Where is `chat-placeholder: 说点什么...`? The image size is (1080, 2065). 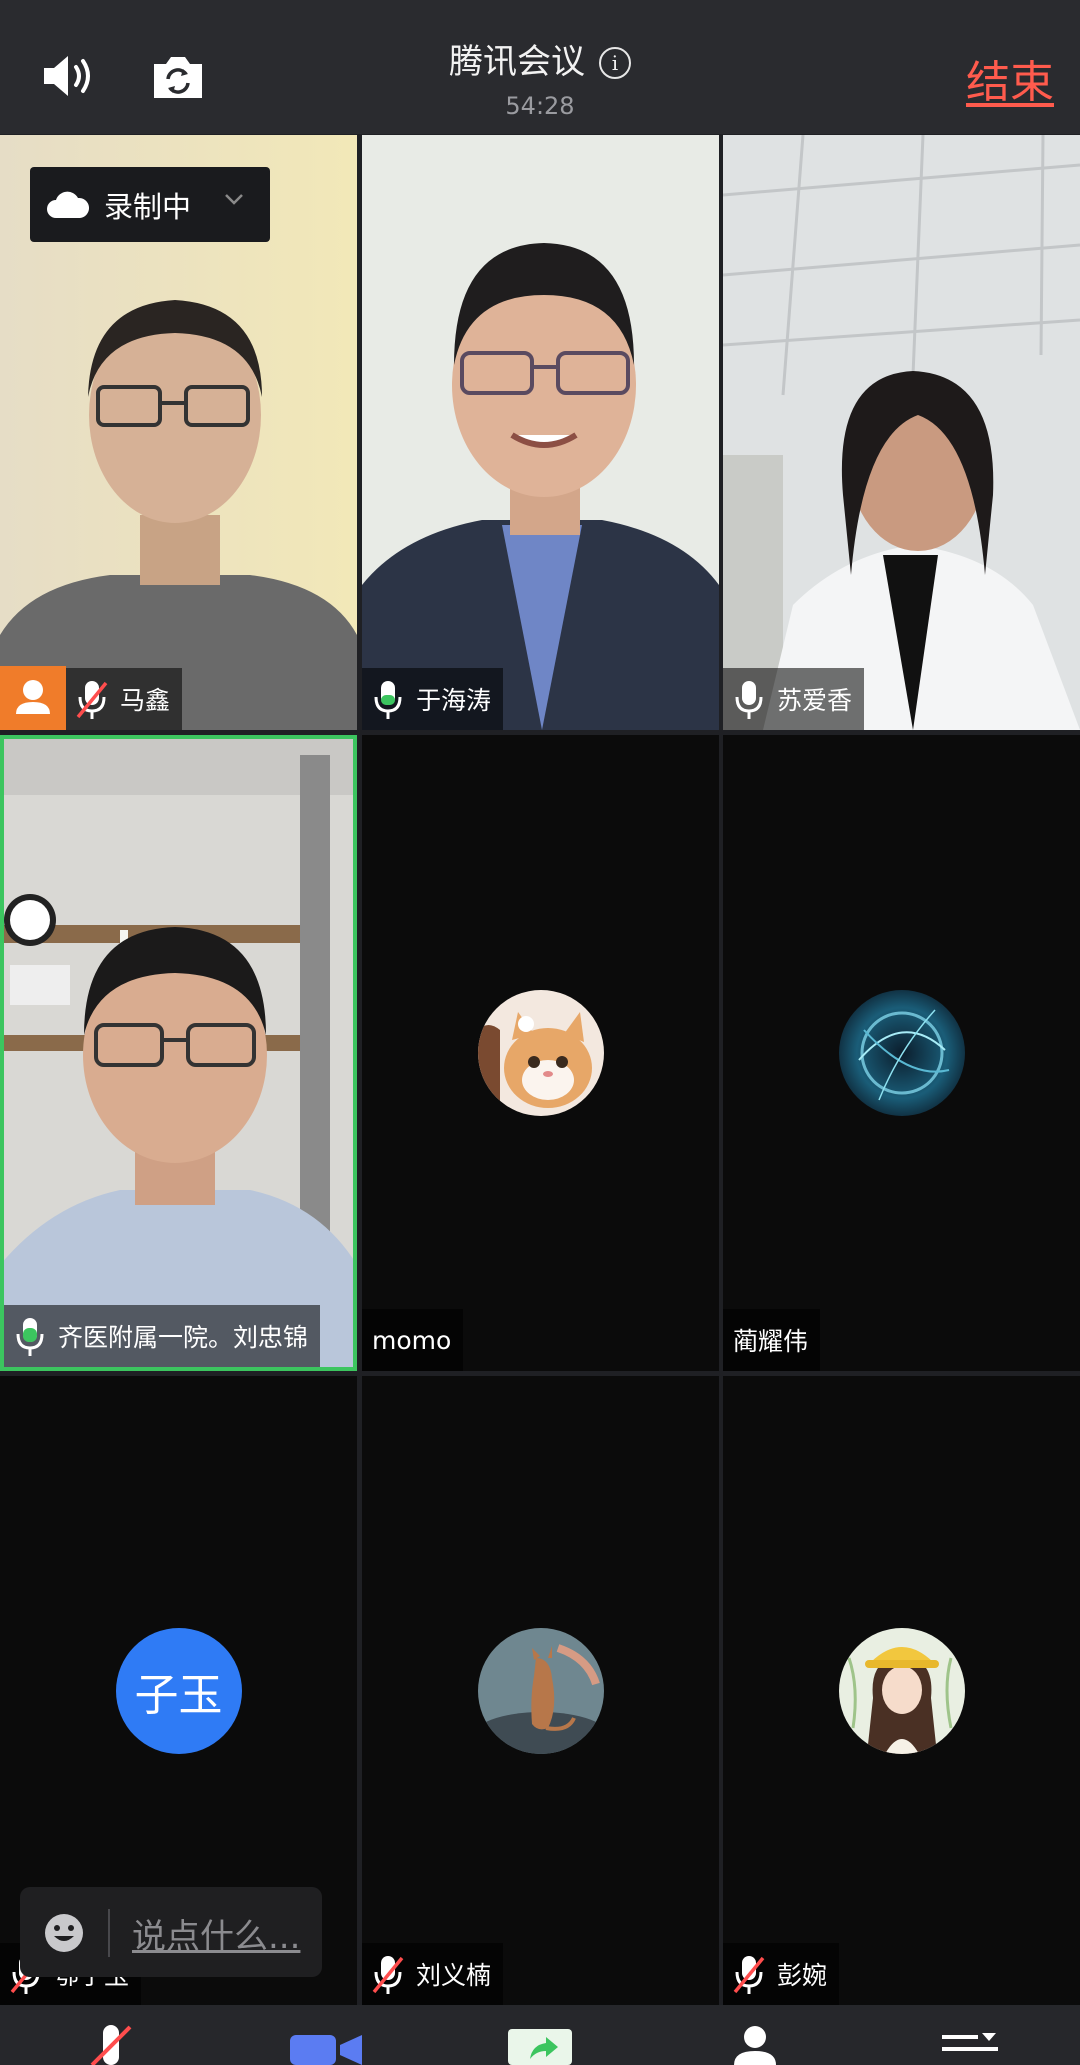
chat-placeholder: 说点什么... is located at coordinates (216, 1933).